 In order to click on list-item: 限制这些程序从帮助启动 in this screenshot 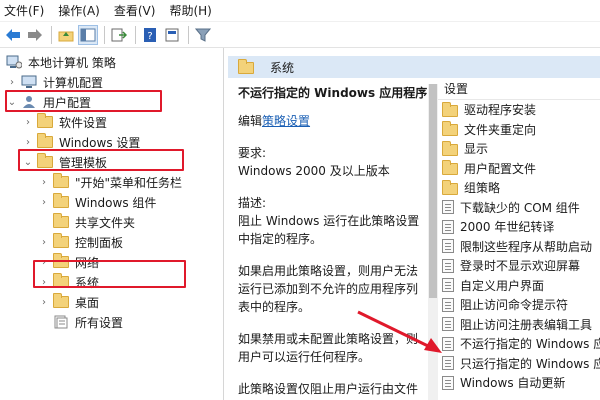, I will do `click(519, 247)`.